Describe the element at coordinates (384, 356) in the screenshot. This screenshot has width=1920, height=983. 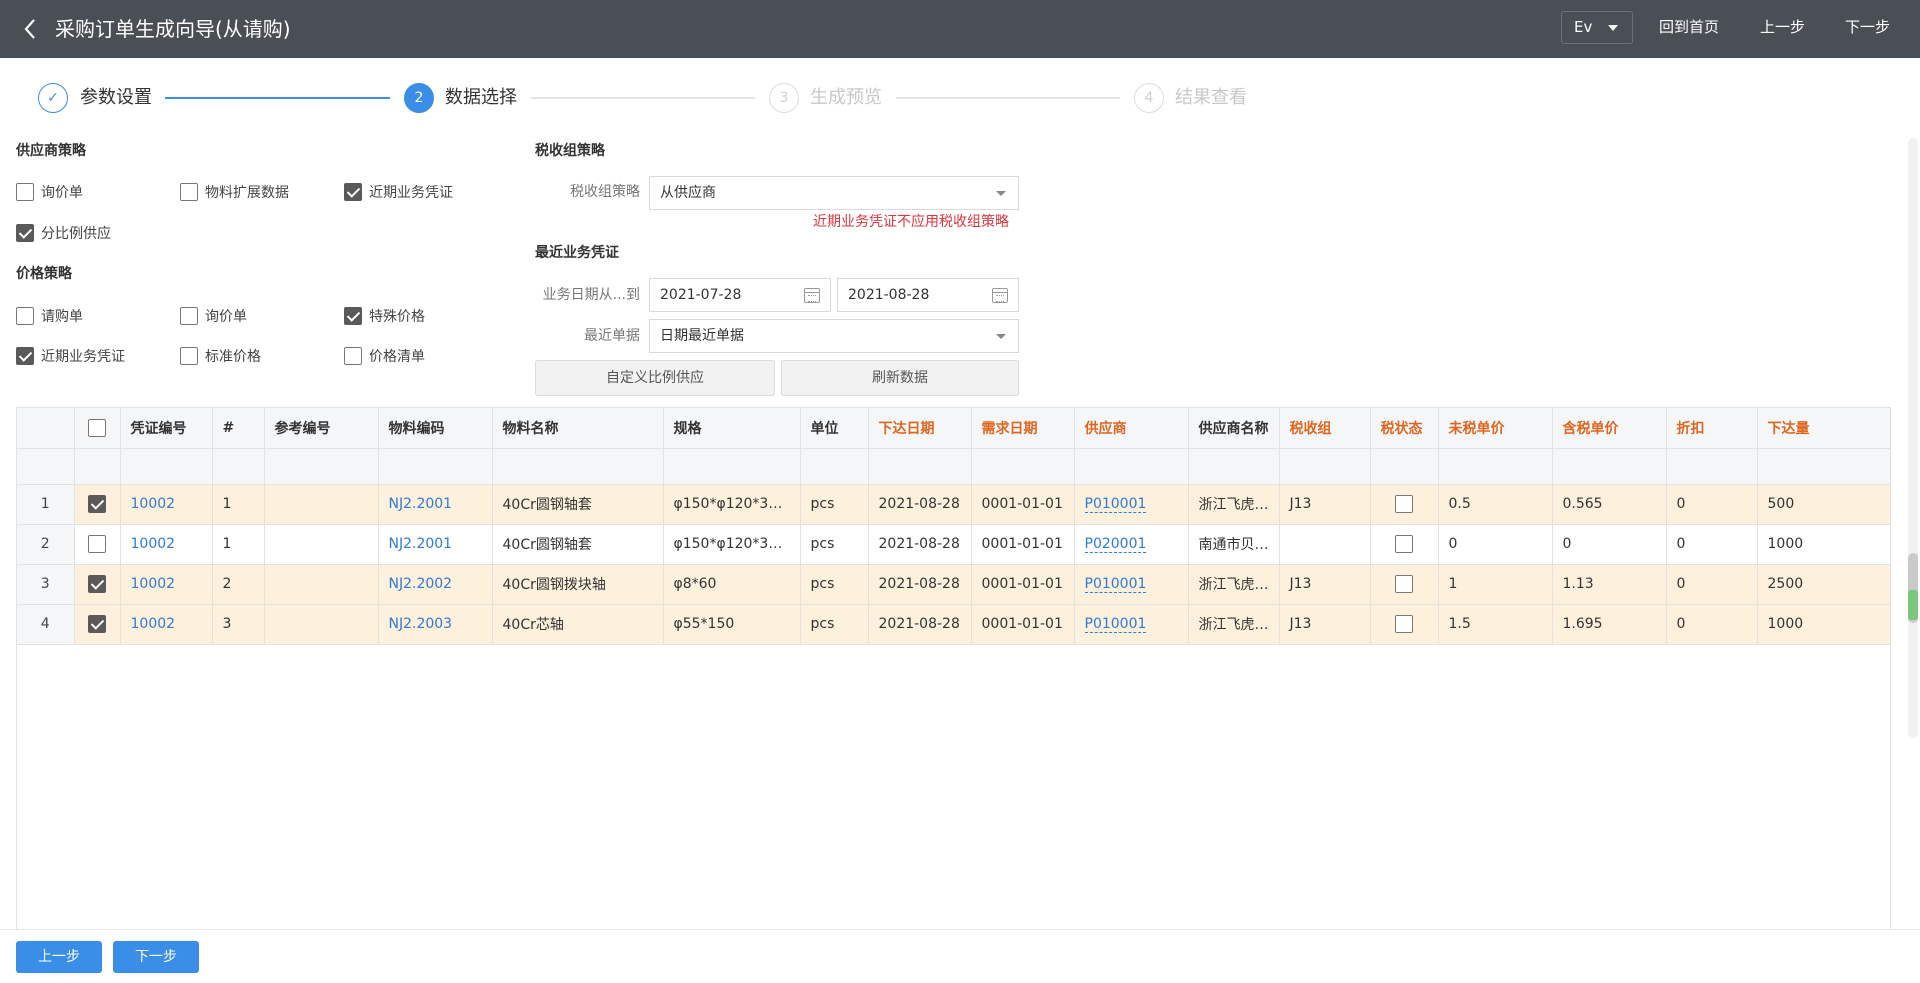
I see `price-opt-price-list: 价格清单` at that location.